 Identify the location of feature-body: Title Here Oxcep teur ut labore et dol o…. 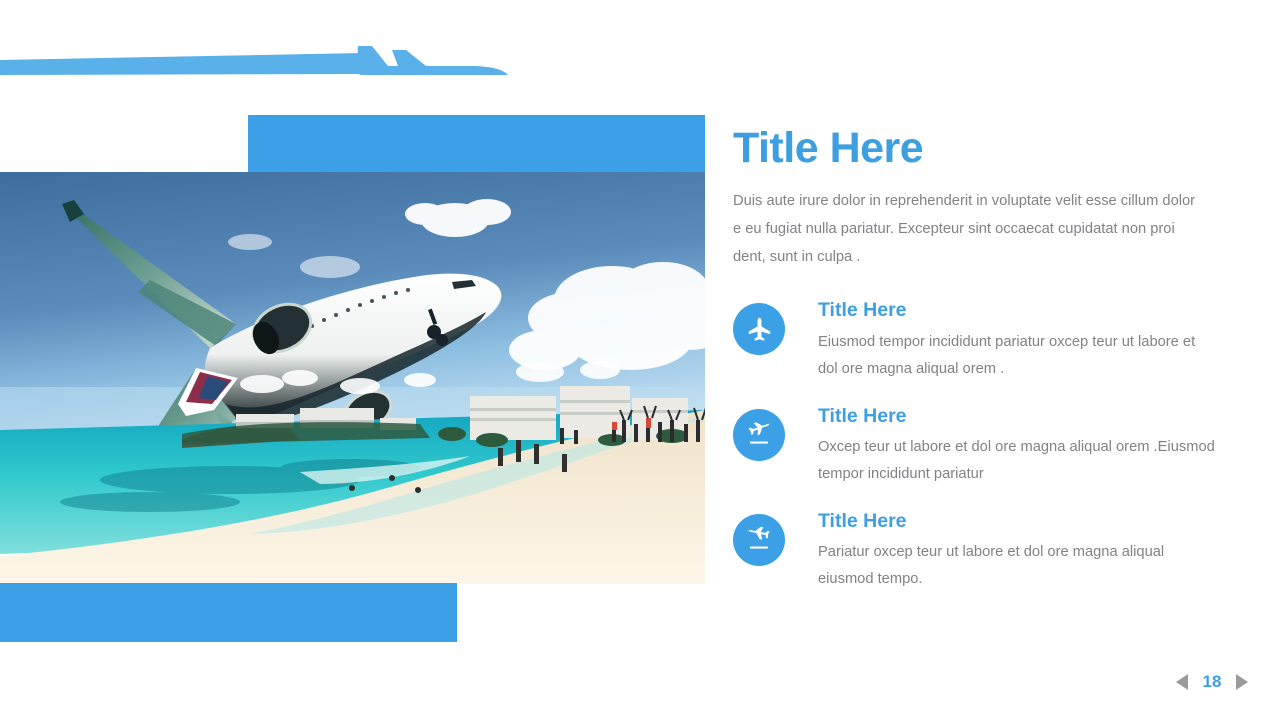
(1018, 446).